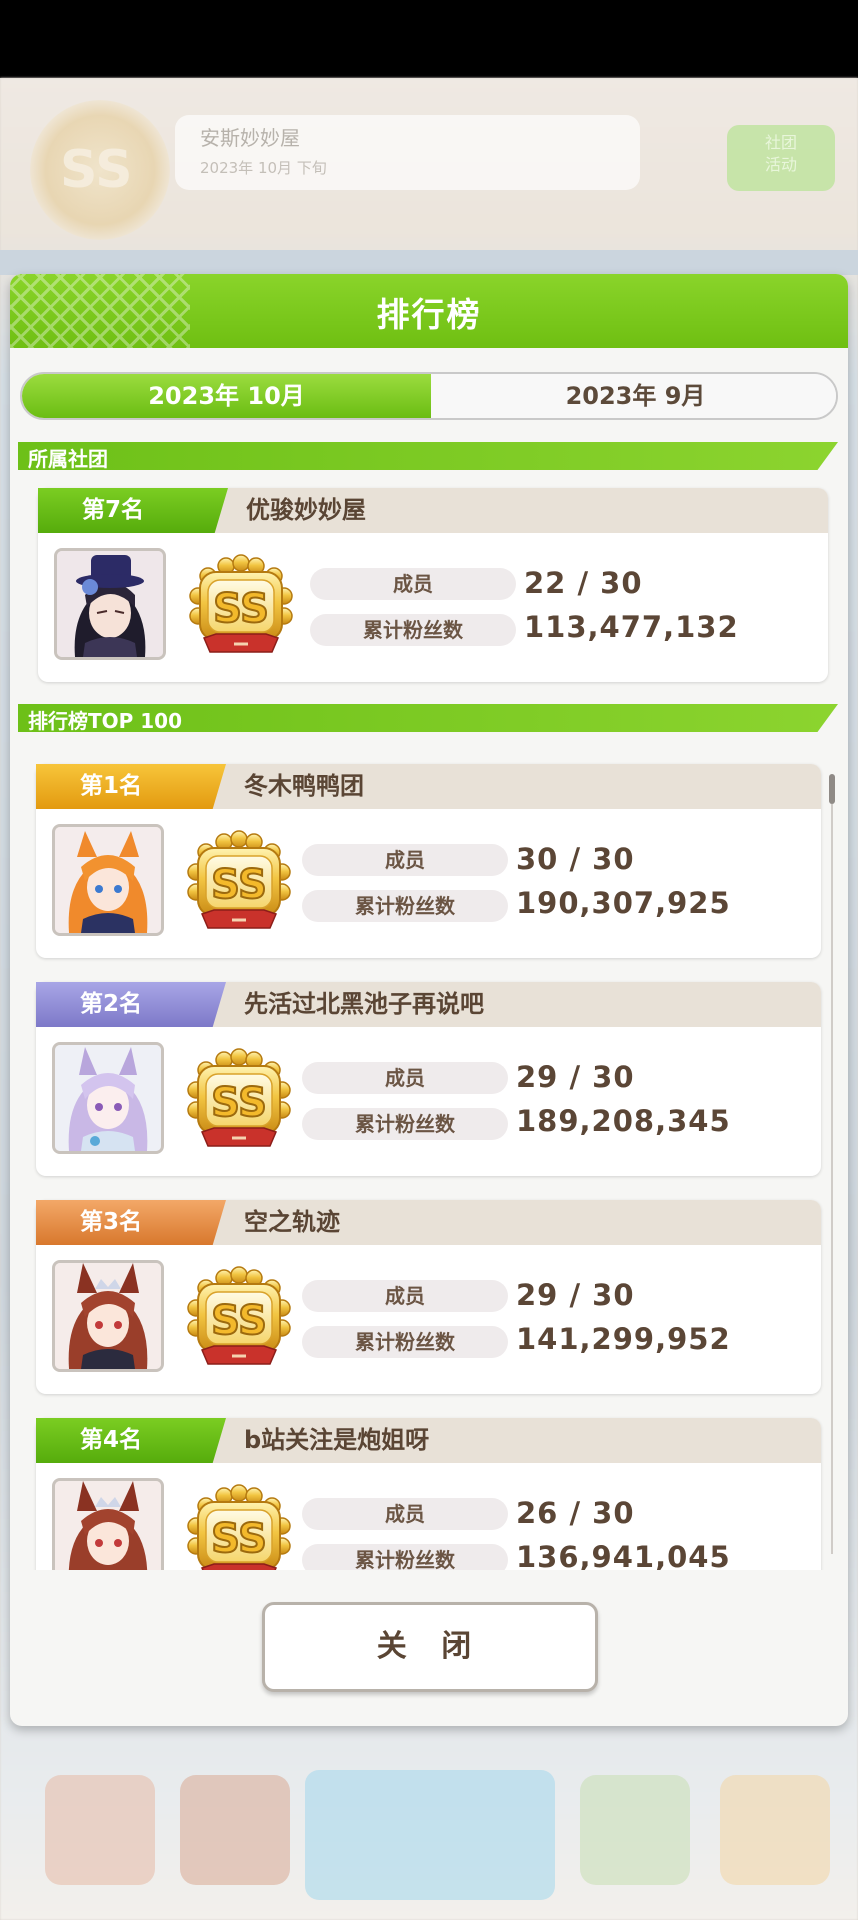  What do you see at coordinates (96, 170) in the screenshot?
I see `bg-club-badge-text: SS` at bounding box center [96, 170].